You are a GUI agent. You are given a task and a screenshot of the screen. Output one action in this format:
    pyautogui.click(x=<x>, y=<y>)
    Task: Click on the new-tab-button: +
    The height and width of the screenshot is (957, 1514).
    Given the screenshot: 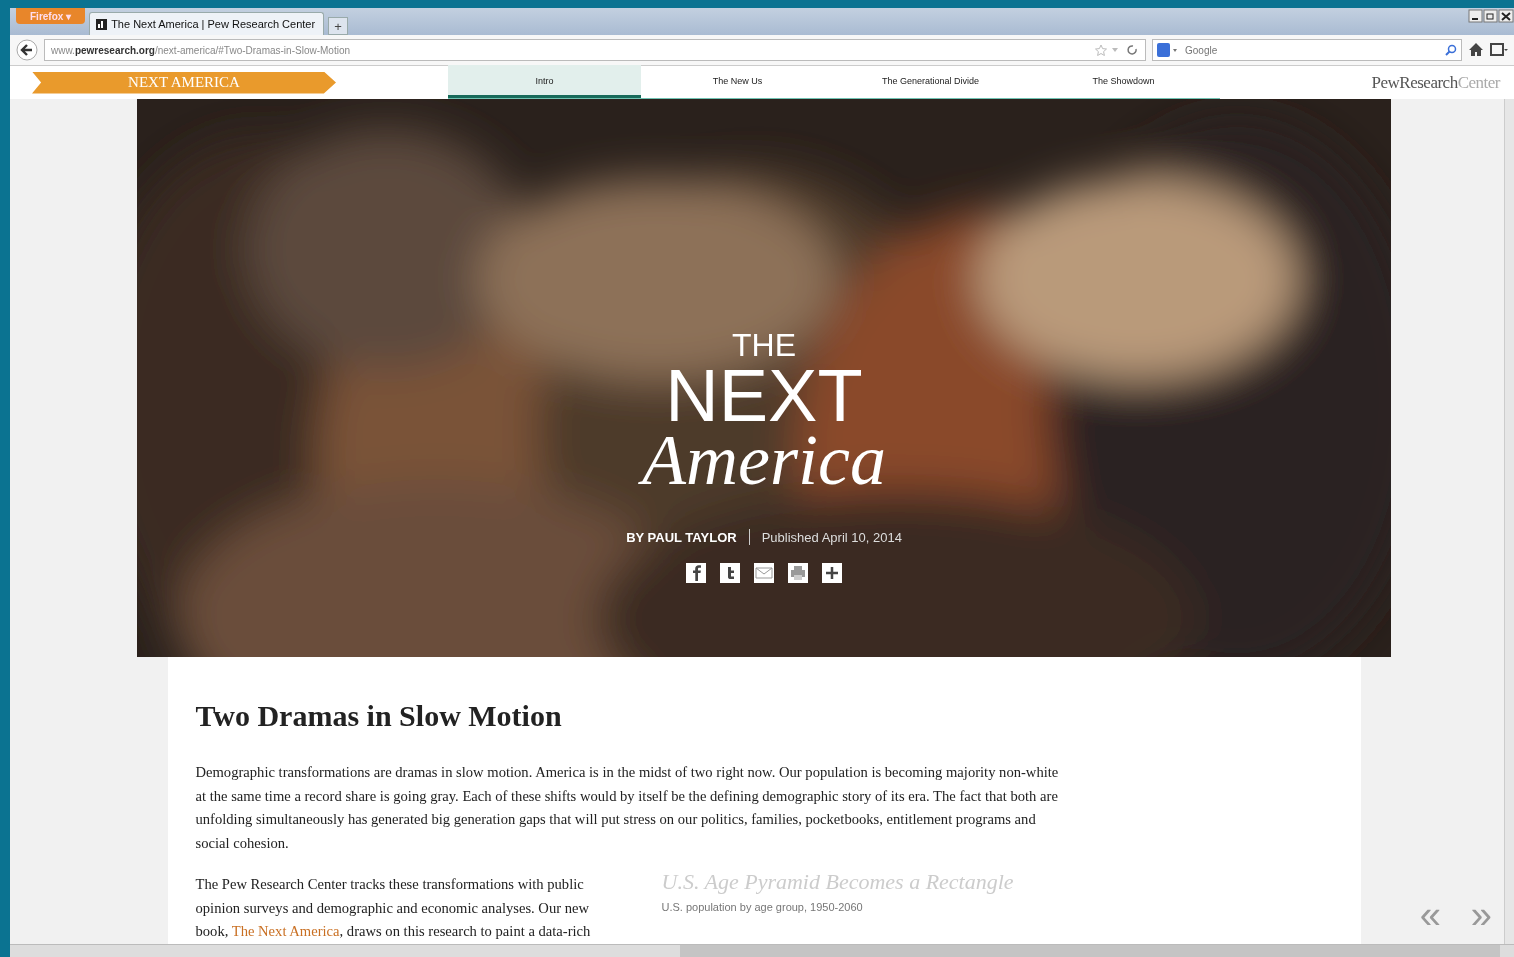 What is the action you would take?
    pyautogui.click(x=338, y=26)
    